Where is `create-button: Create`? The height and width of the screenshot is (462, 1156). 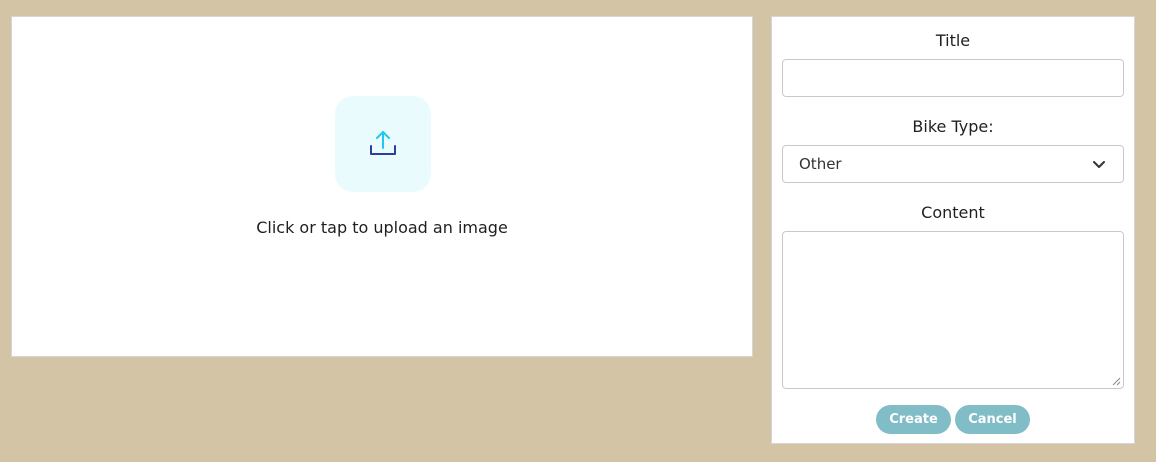
create-button: Create is located at coordinates (913, 419).